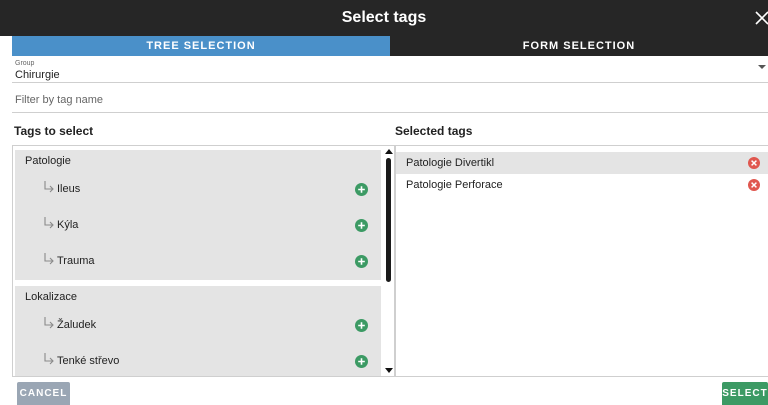  I want to click on tag-group: Lokalizace Žaludek Tenké střevo, so click(198, 331).